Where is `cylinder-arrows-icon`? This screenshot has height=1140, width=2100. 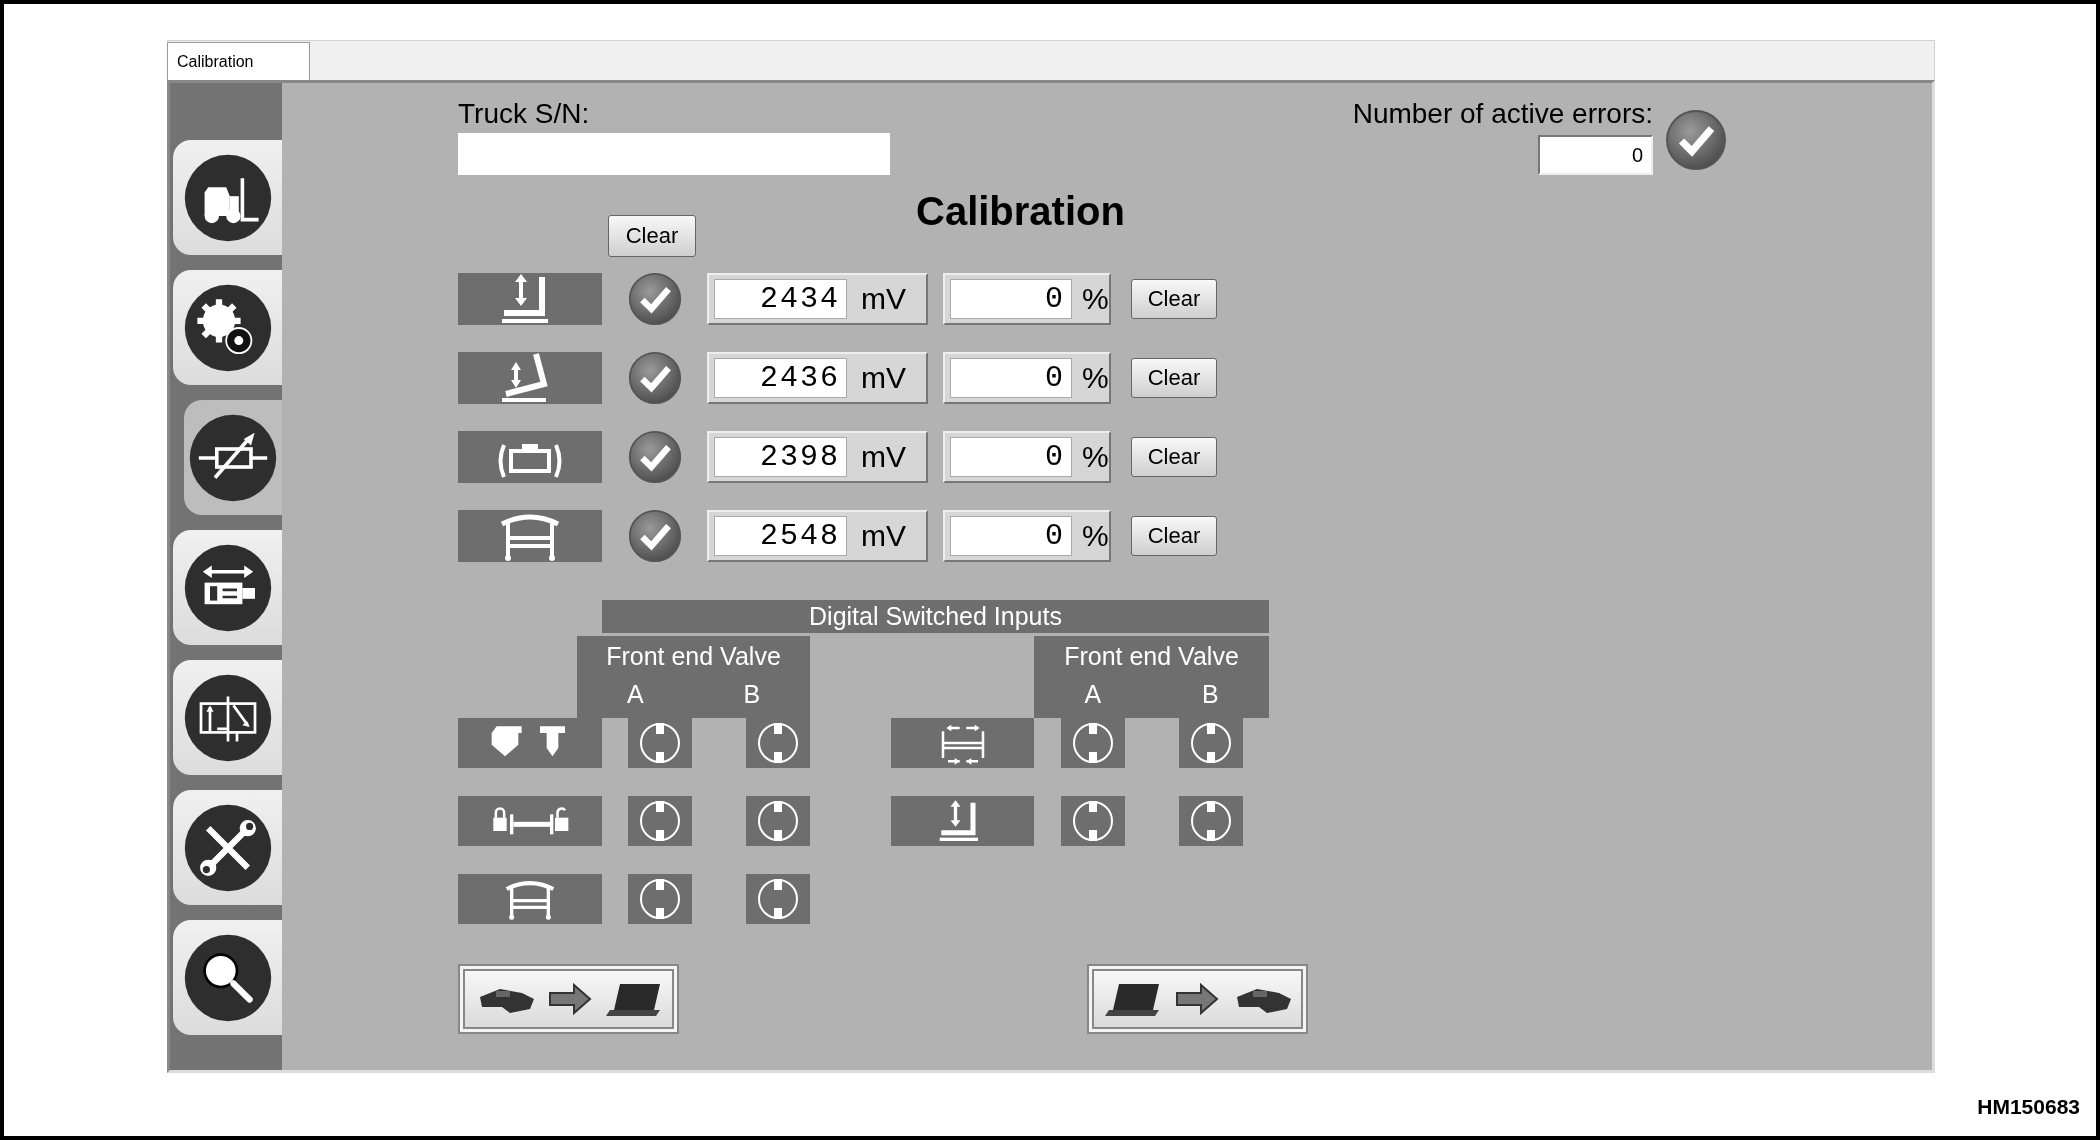
cylinder-arrows-icon is located at coordinates (227, 587).